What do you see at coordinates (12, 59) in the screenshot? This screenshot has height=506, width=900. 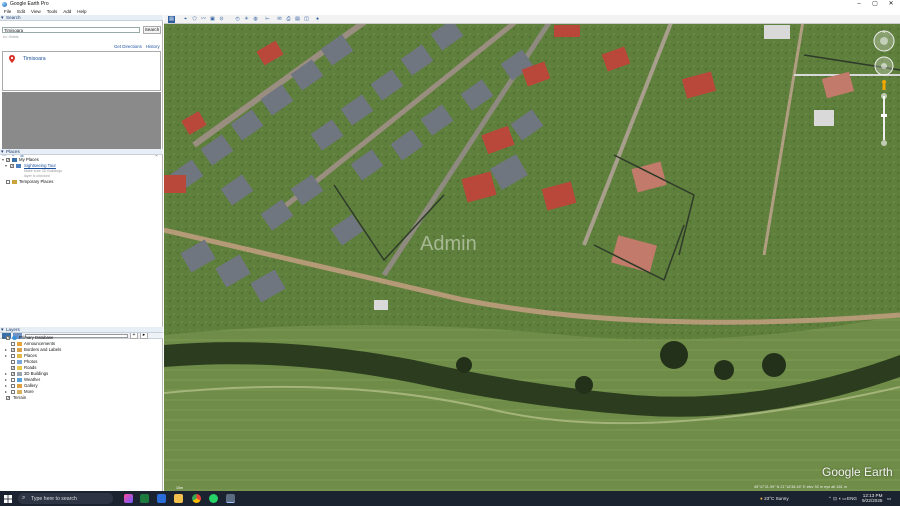 I see `red-pin-icon` at bounding box center [12, 59].